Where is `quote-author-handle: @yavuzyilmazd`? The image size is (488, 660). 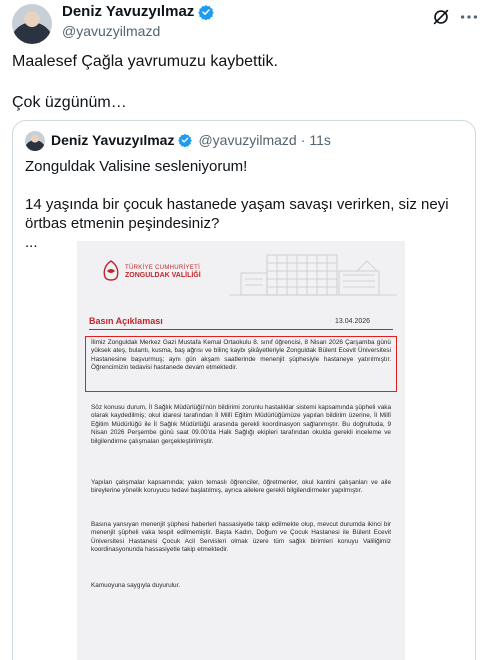 quote-author-handle: @yavuzyilmazd is located at coordinates (247, 140).